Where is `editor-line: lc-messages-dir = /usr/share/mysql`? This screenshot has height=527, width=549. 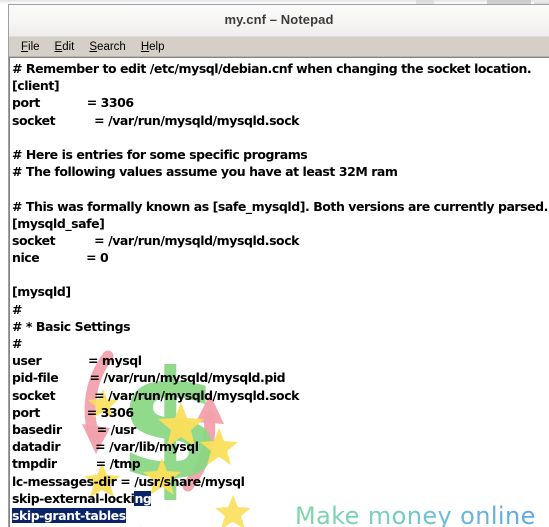
editor-line: lc-messages-dir = /usr/share/mysql is located at coordinates (128, 481).